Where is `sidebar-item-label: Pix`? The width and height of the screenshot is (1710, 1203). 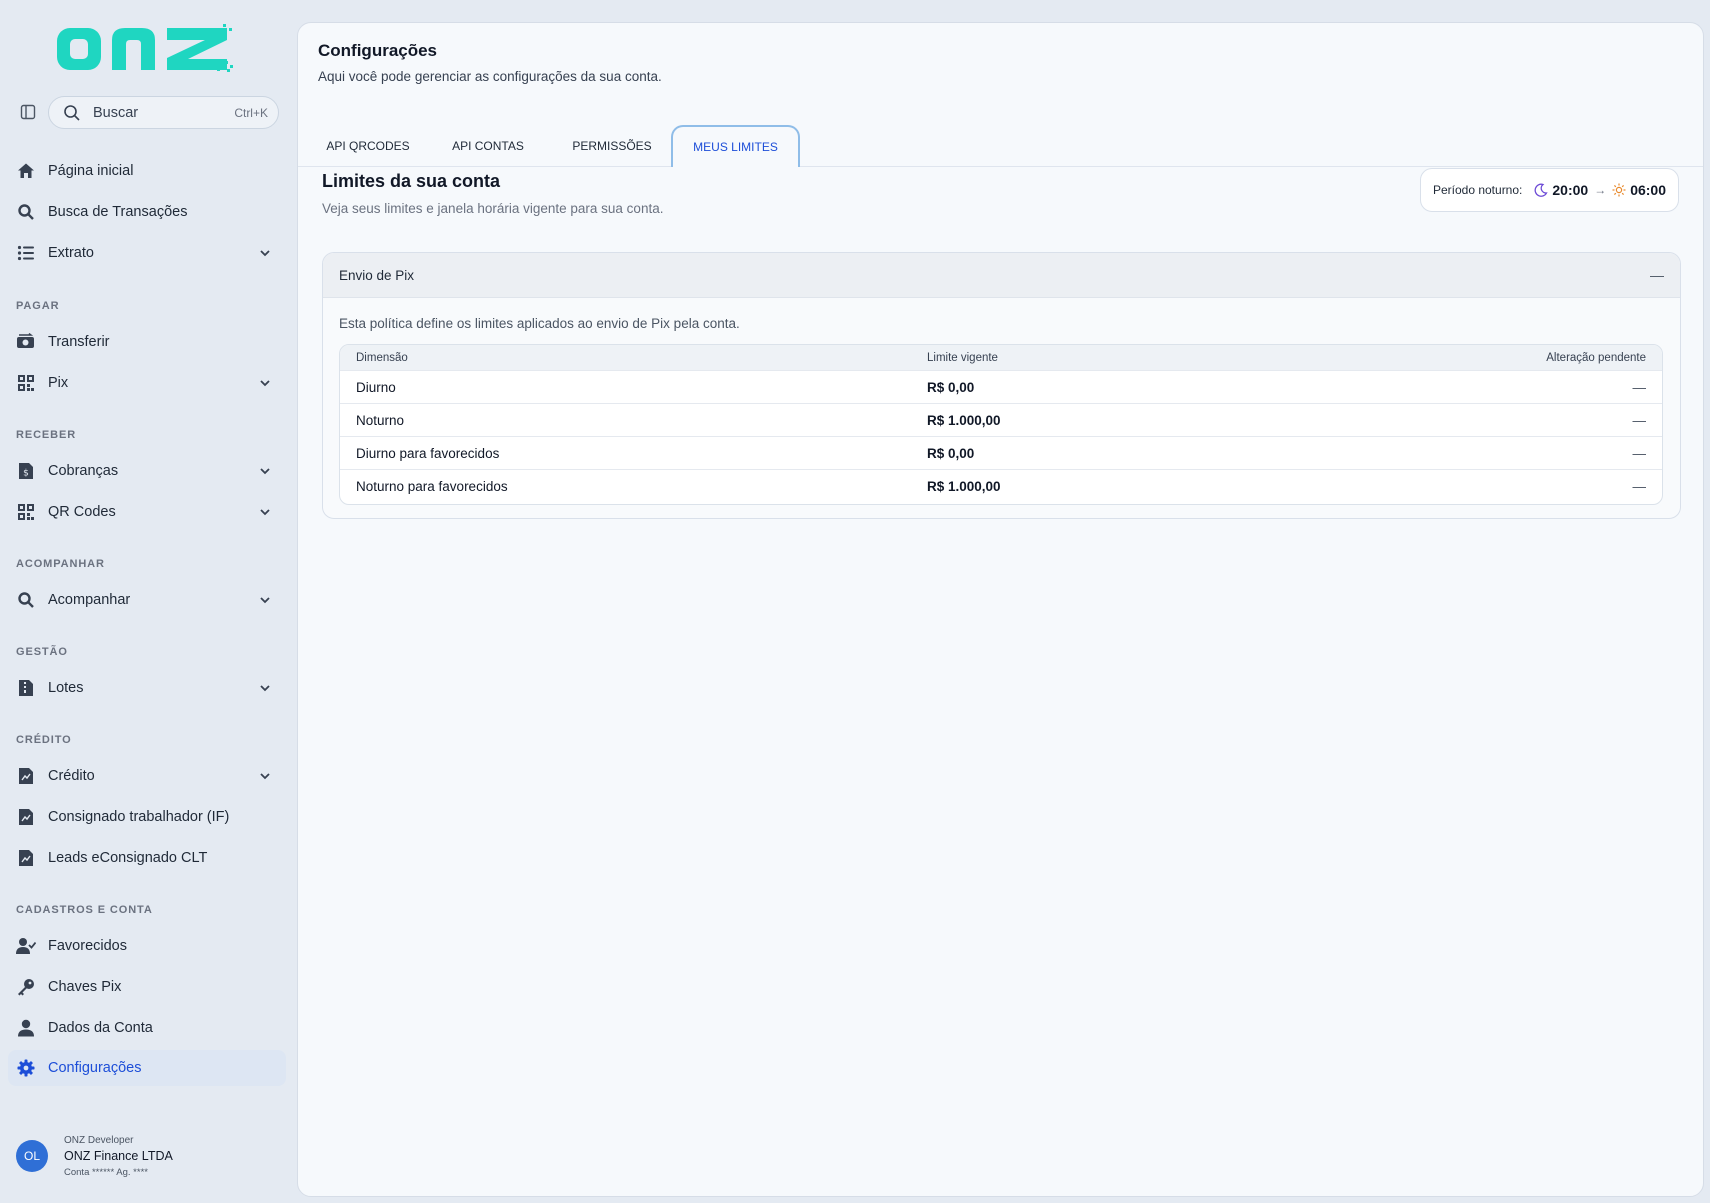 sidebar-item-label: Pix is located at coordinates (58, 383).